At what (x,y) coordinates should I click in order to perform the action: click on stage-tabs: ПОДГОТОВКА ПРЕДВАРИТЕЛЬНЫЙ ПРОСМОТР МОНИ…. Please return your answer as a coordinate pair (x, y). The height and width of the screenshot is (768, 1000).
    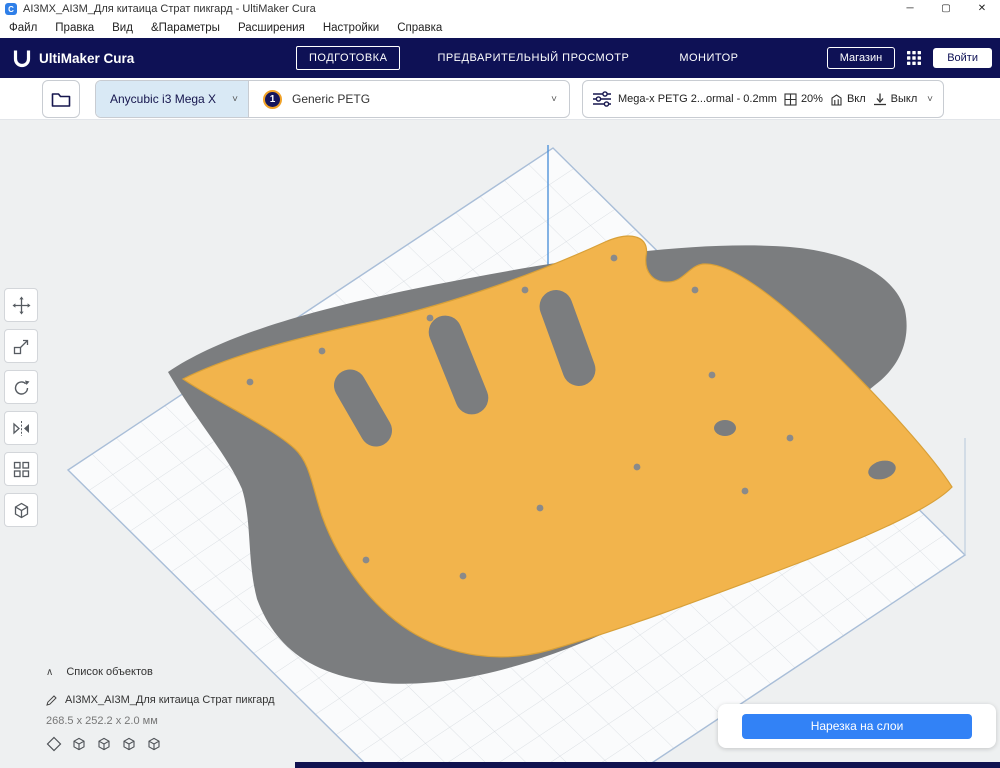
    Looking at the image, I should click on (524, 58).